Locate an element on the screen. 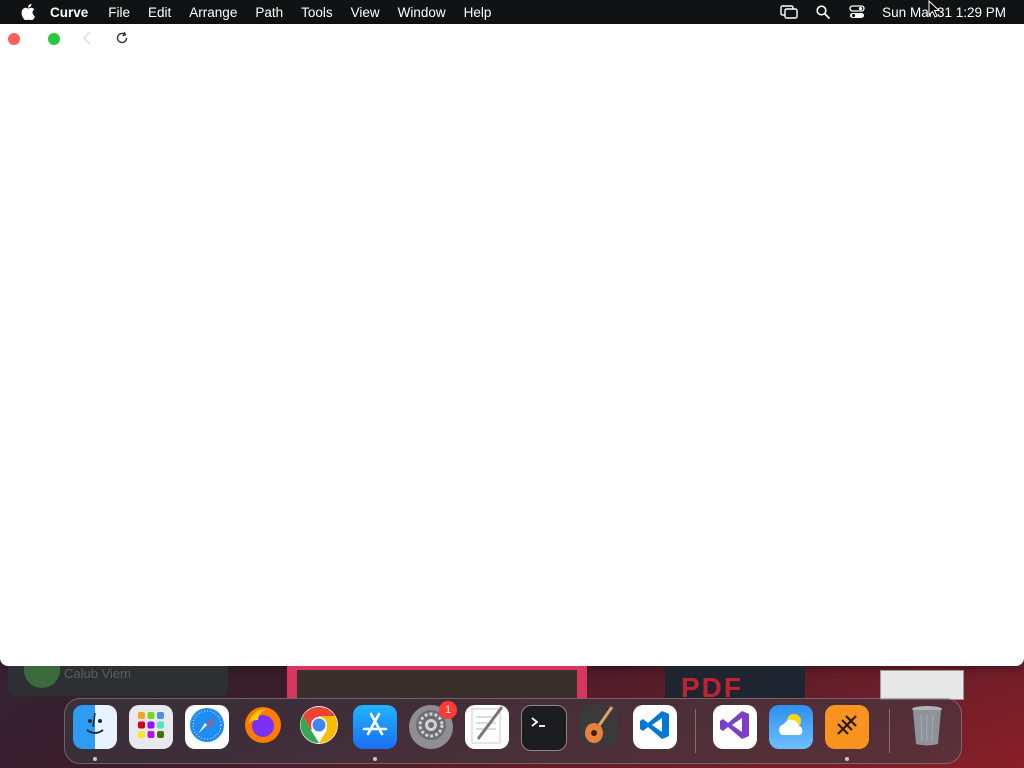 This screenshot has height=768, width=1024. reload-icon is located at coordinates (123, 39).